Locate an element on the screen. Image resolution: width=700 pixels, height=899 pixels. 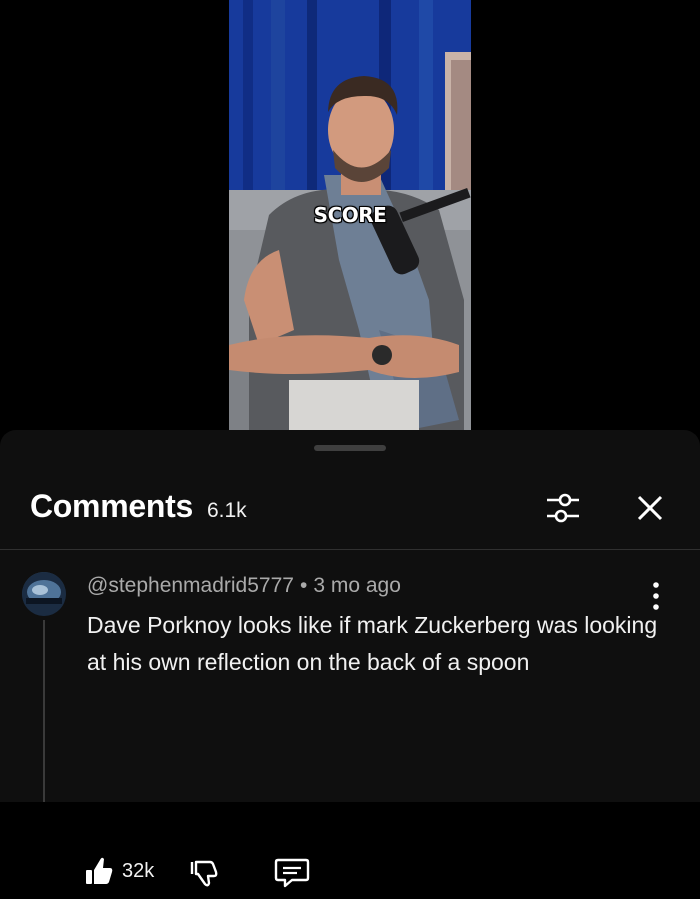
video-caption: SCORE is located at coordinates (350, 215).